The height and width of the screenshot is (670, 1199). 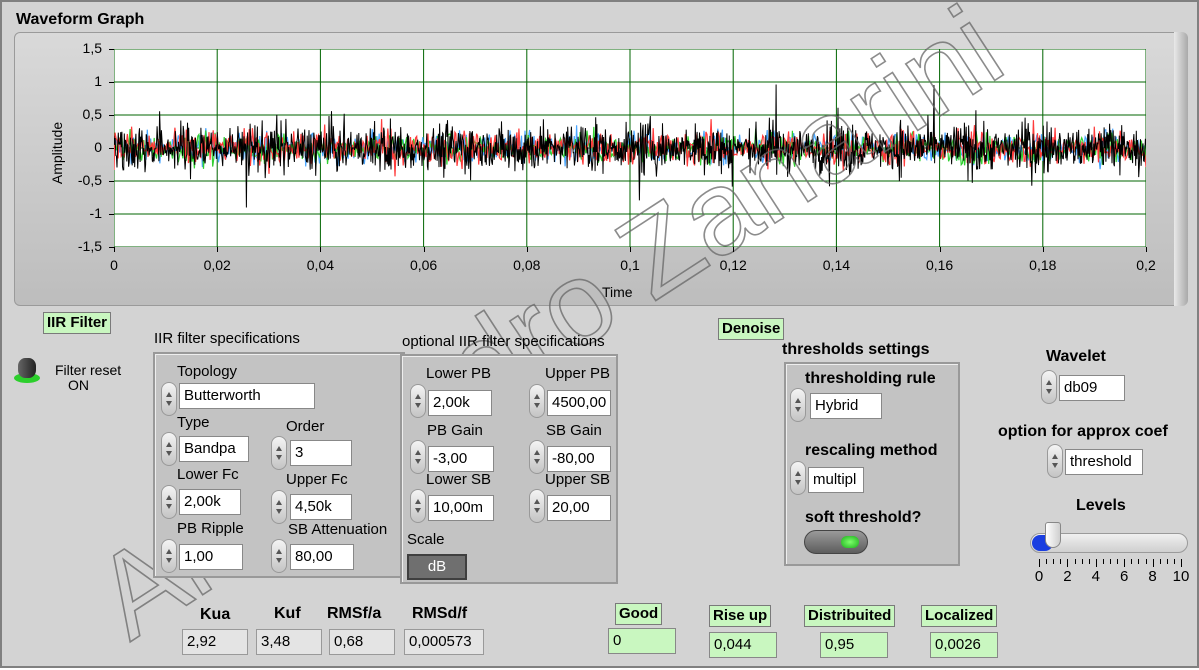 I want to click on topology-spinner, so click(x=169, y=399).